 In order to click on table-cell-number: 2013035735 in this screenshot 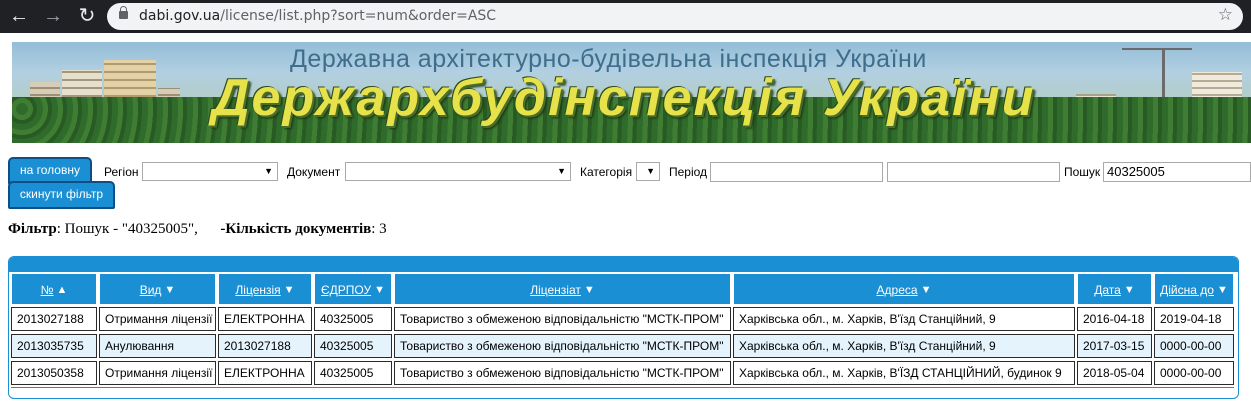, I will do `click(54, 346)`.